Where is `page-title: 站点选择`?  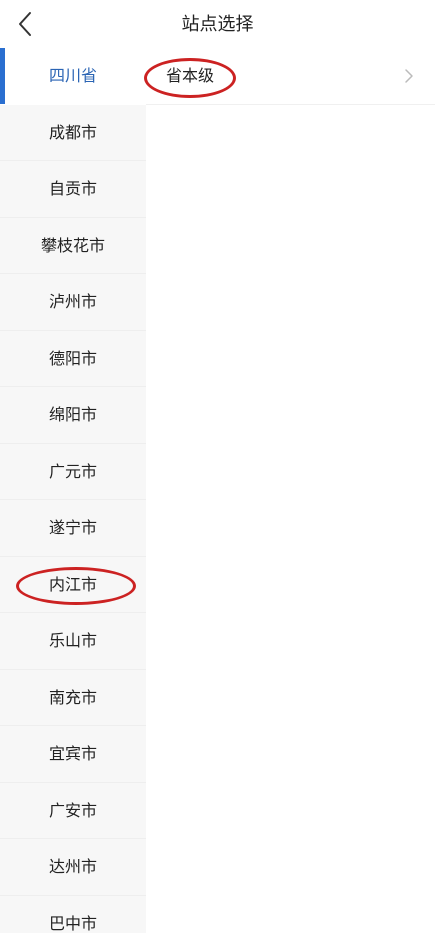 page-title: 站点选择 is located at coordinates (217, 24).